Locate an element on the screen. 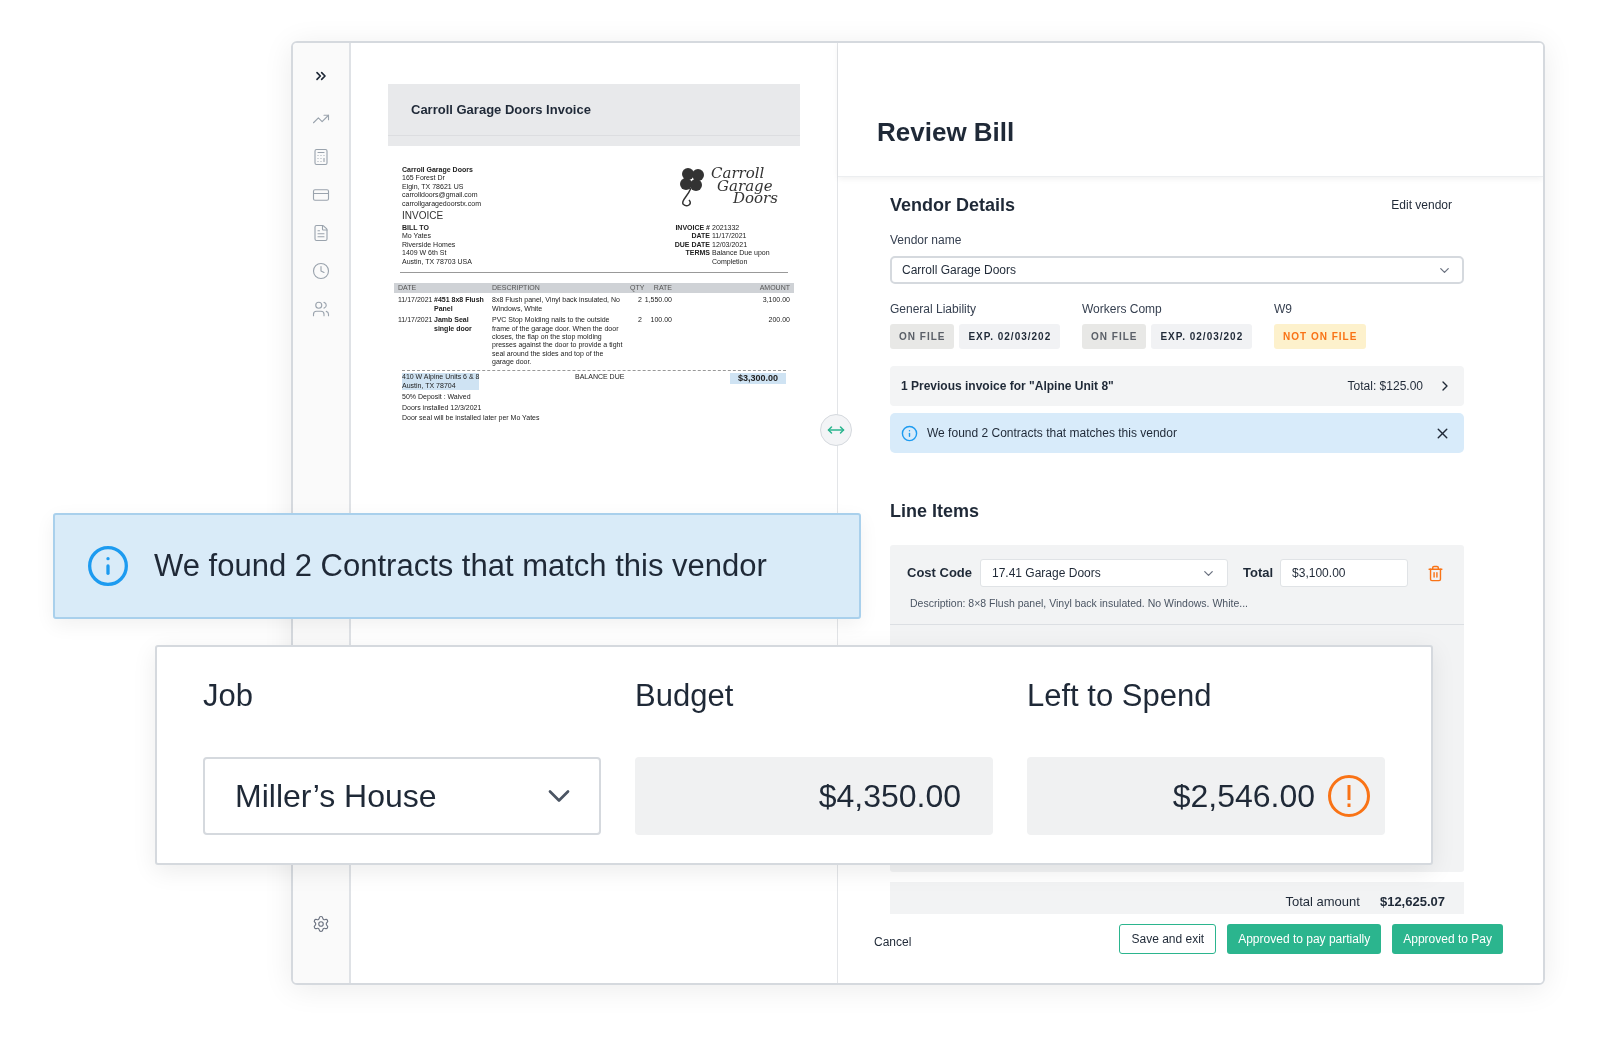 This screenshot has height=1042, width=1602. logo-text: Garage is located at coordinates (745, 186).